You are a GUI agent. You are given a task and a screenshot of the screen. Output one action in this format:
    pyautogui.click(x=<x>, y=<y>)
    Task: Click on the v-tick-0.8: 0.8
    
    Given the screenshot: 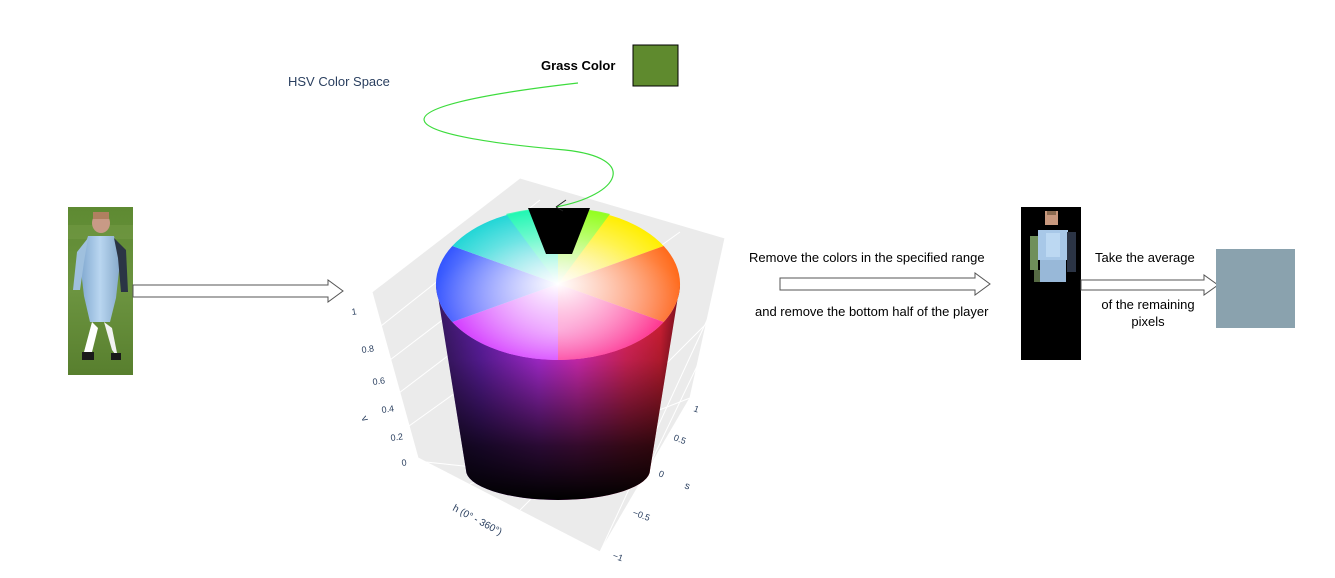 What is the action you would take?
    pyautogui.click(x=368, y=349)
    